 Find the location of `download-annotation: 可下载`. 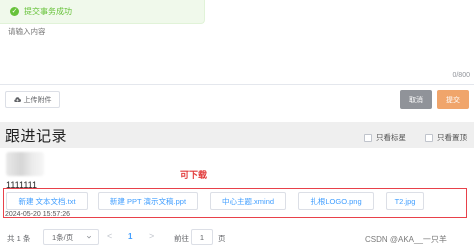

download-annotation: 可下载 is located at coordinates (194, 175).